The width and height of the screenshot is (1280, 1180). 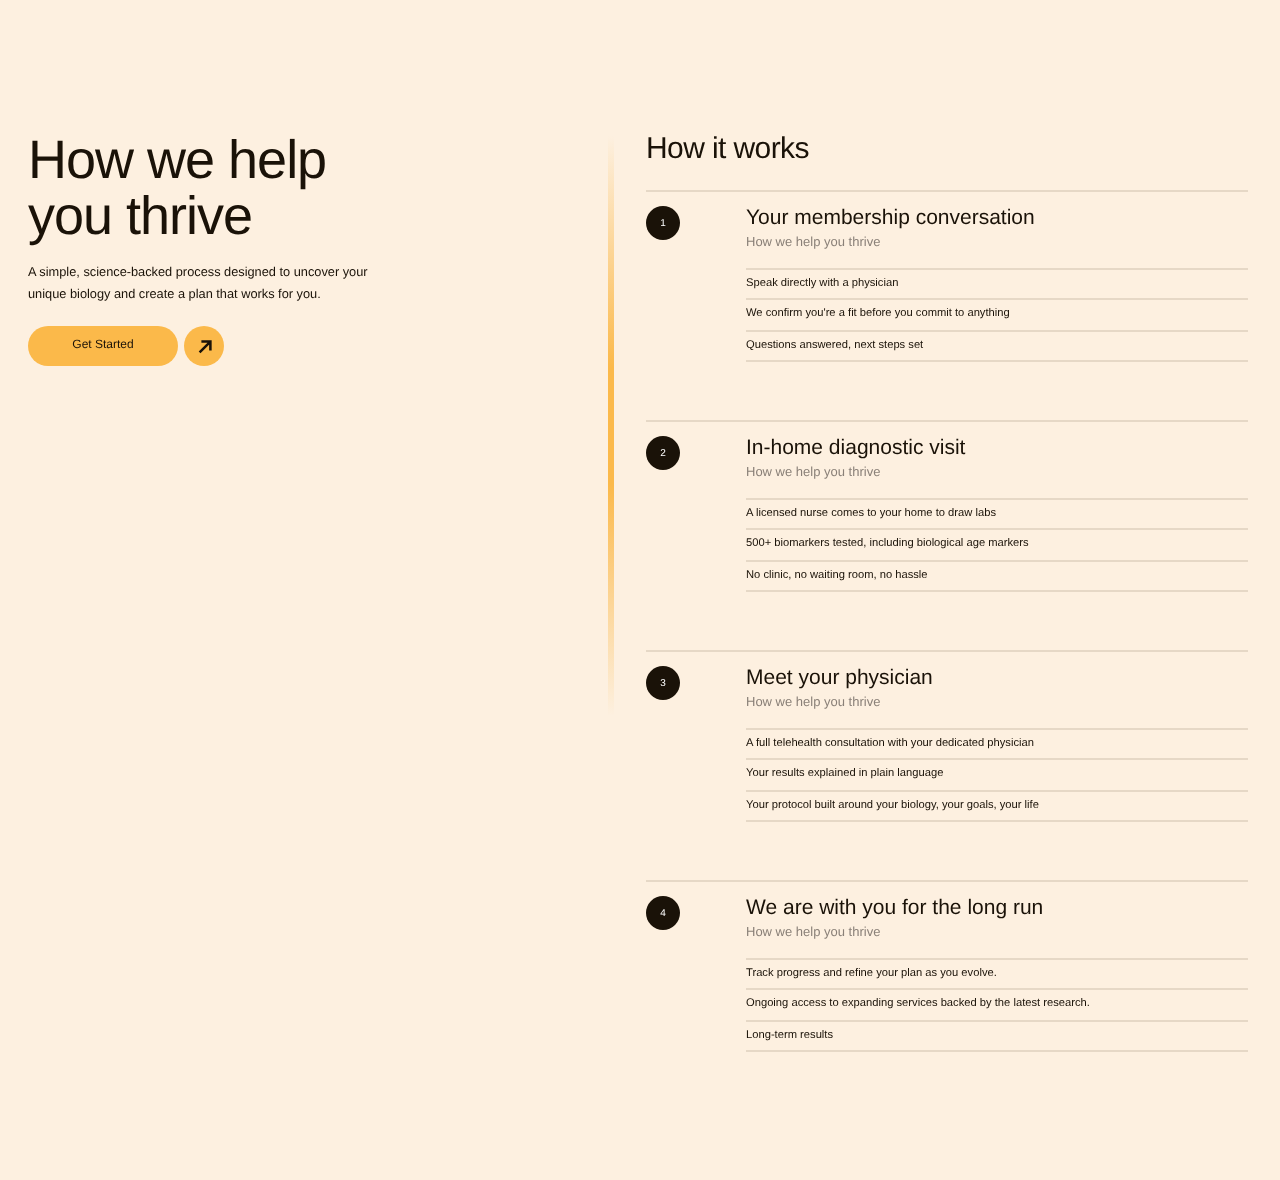 What do you see at coordinates (728, 149) in the screenshot?
I see `section-title: How it works` at bounding box center [728, 149].